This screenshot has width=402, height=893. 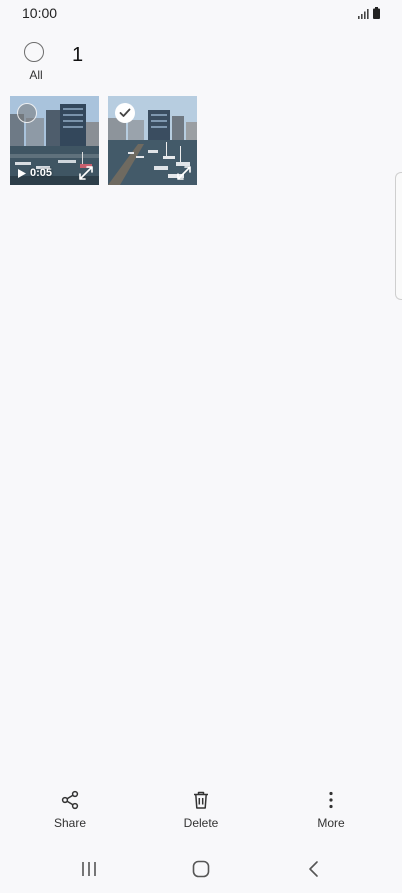 I want to click on select-all-checkbox: All, so click(x=36, y=62).